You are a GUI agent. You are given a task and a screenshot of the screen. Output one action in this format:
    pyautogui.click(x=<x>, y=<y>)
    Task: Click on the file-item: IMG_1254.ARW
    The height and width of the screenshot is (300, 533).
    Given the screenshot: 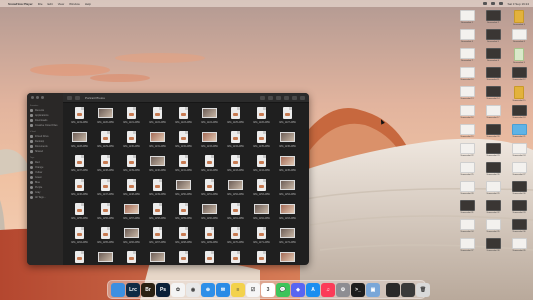 What is the action you would take?
    pyautogui.click(x=287, y=190)
    